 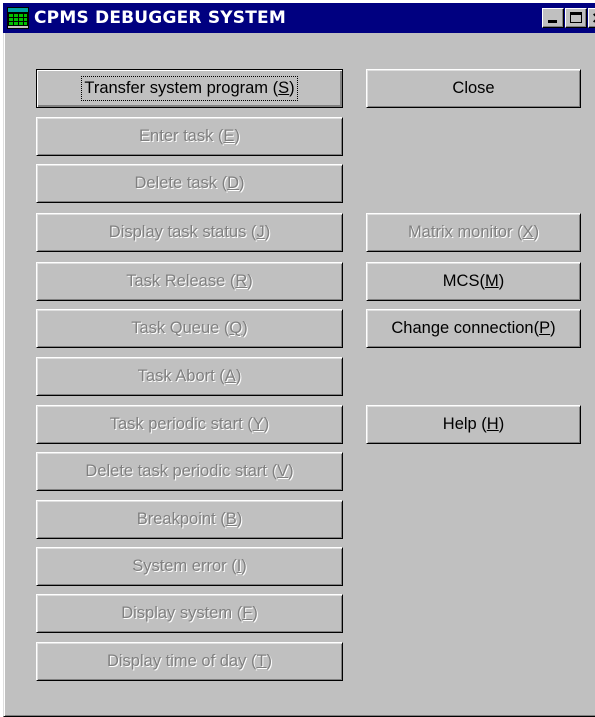 I want to click on delete-task-periodic-start-button: Delete task periodic start (V), so click(x=189, y=471).